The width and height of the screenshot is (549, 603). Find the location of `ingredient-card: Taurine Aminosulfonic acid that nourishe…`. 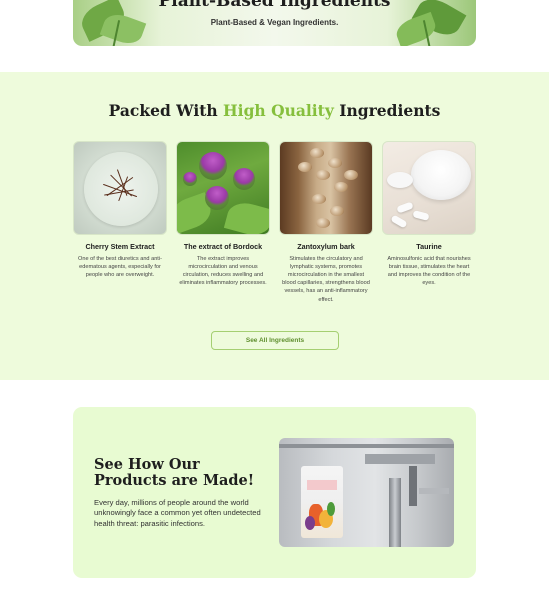

ingredient-card: Taurine Aminosulfonic acid that nourishe… is located at coordinates (429, 214).